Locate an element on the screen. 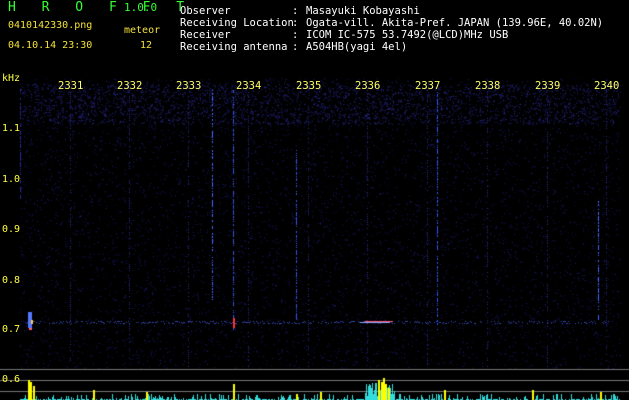 The height and width of the screenshot is (400, 629). x-tick-label: 2335 is located at coordinates (309, 86).